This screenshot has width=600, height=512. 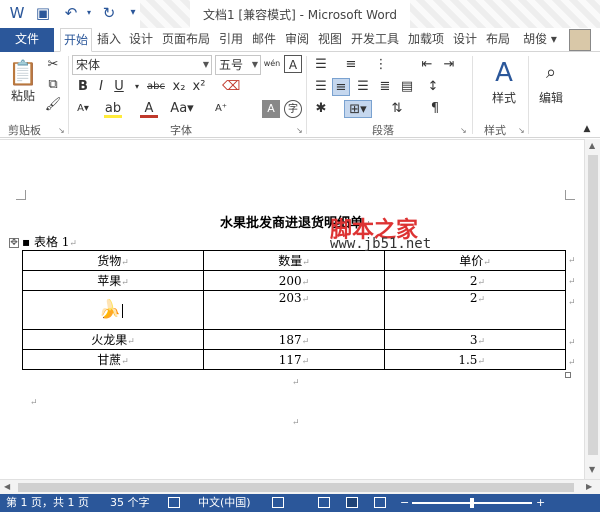 What do you see at coordinates (426, 40) in the screenshot?
I see `tab-addins: 加载项` at bounding box center [426, 40].